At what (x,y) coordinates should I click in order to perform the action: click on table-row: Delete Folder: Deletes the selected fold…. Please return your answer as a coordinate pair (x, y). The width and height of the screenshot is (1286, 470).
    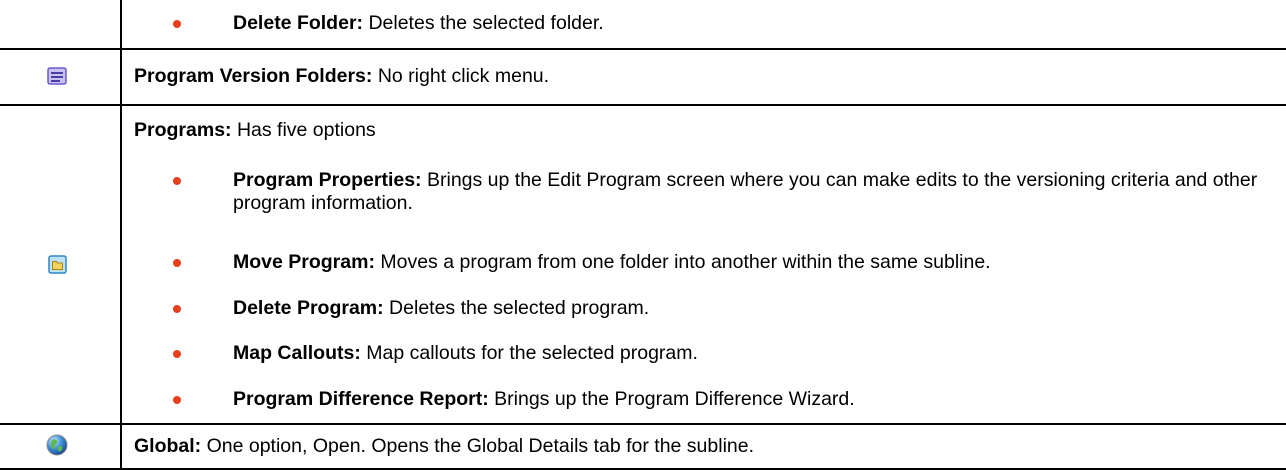
    Looking at the image, I should click on (643, 24).